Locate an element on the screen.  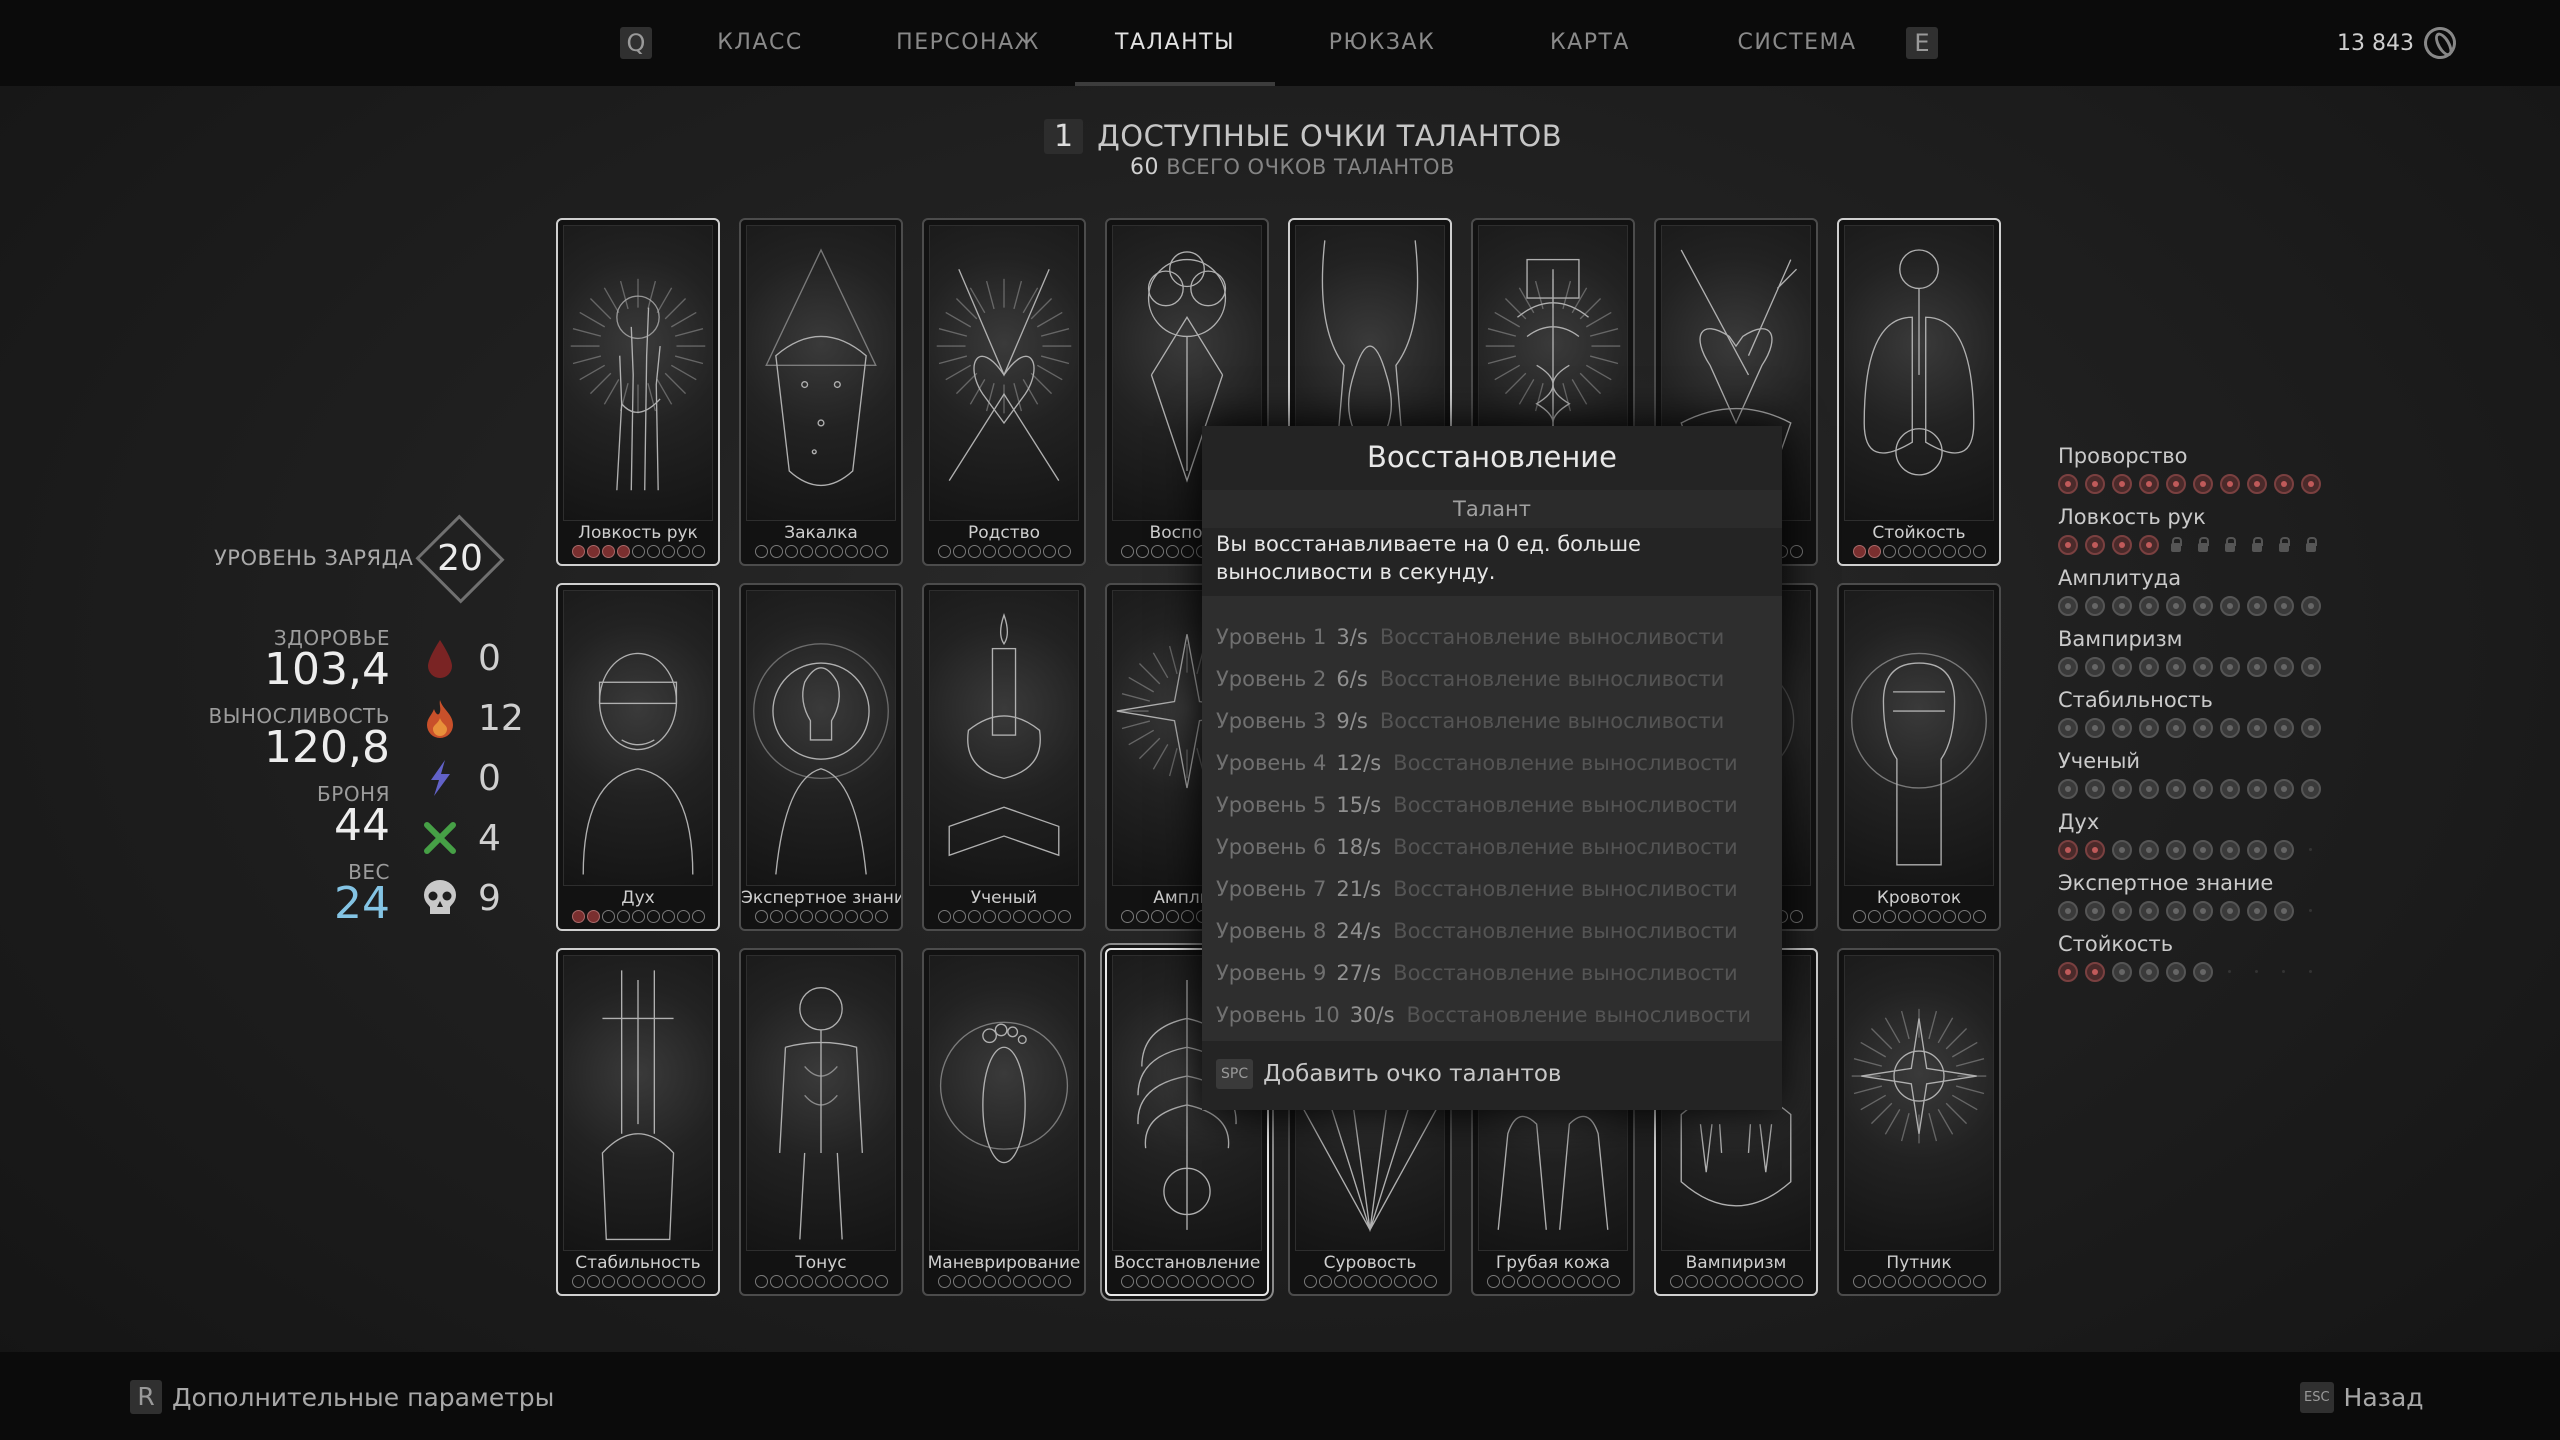
next-tab-key: E is located at coordinates (1922, 43).